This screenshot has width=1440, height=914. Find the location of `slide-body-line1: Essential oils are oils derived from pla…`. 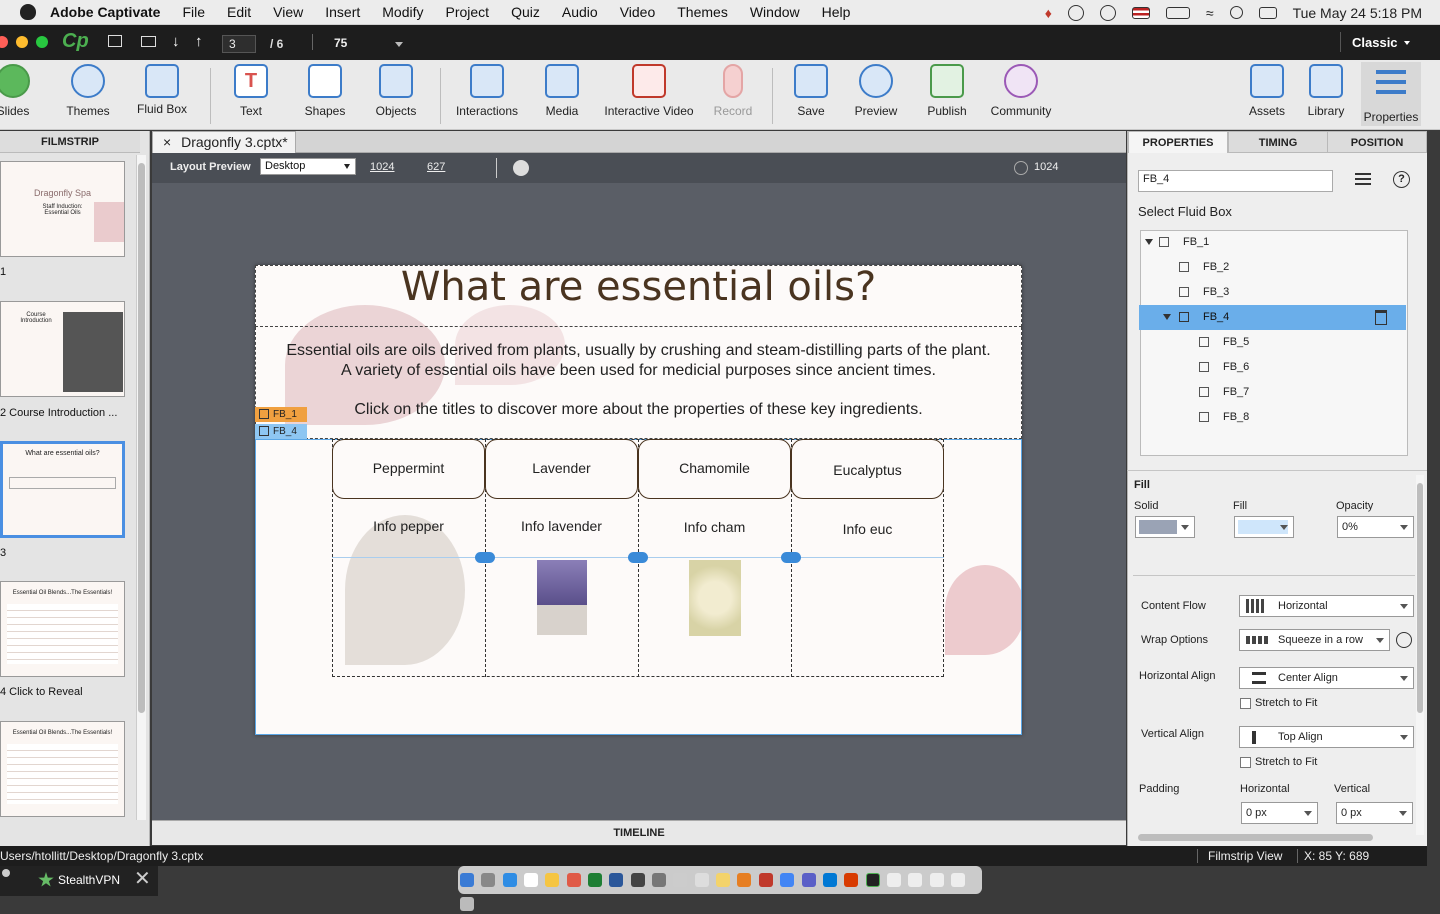

slide-body-line1: Essential oils are oils derived from pla… is located at coordinates (638, 351).